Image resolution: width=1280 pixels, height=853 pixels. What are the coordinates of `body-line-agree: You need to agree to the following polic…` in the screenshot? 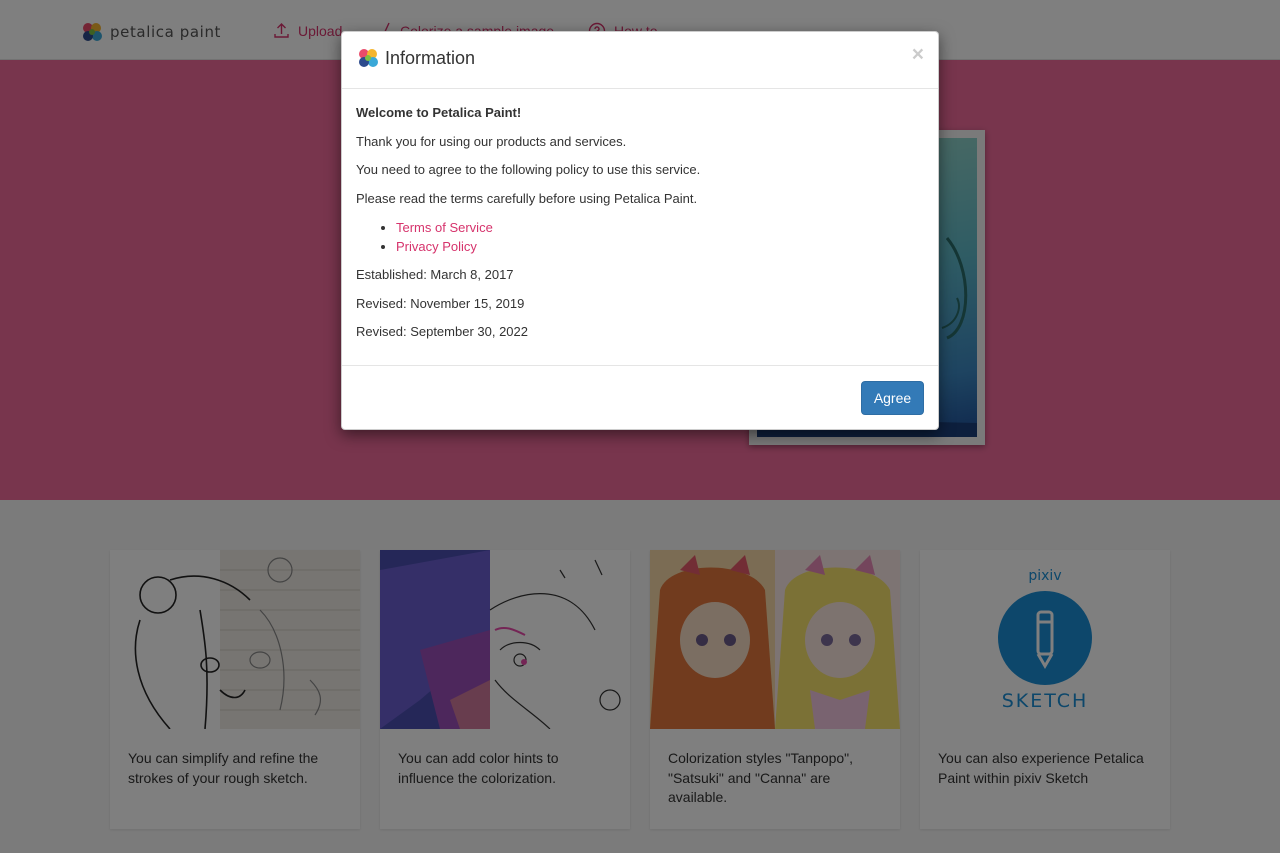 It's located at (528, 169).